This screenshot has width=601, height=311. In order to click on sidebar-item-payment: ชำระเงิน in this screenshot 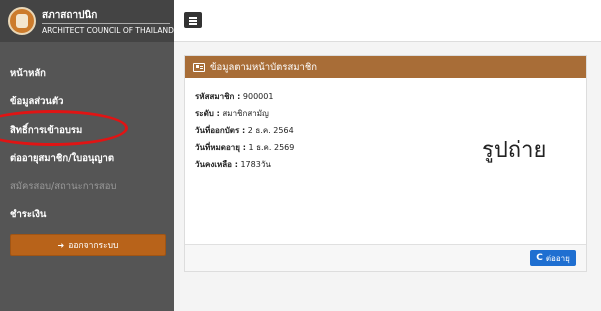, I will do `click(28, 214)`.